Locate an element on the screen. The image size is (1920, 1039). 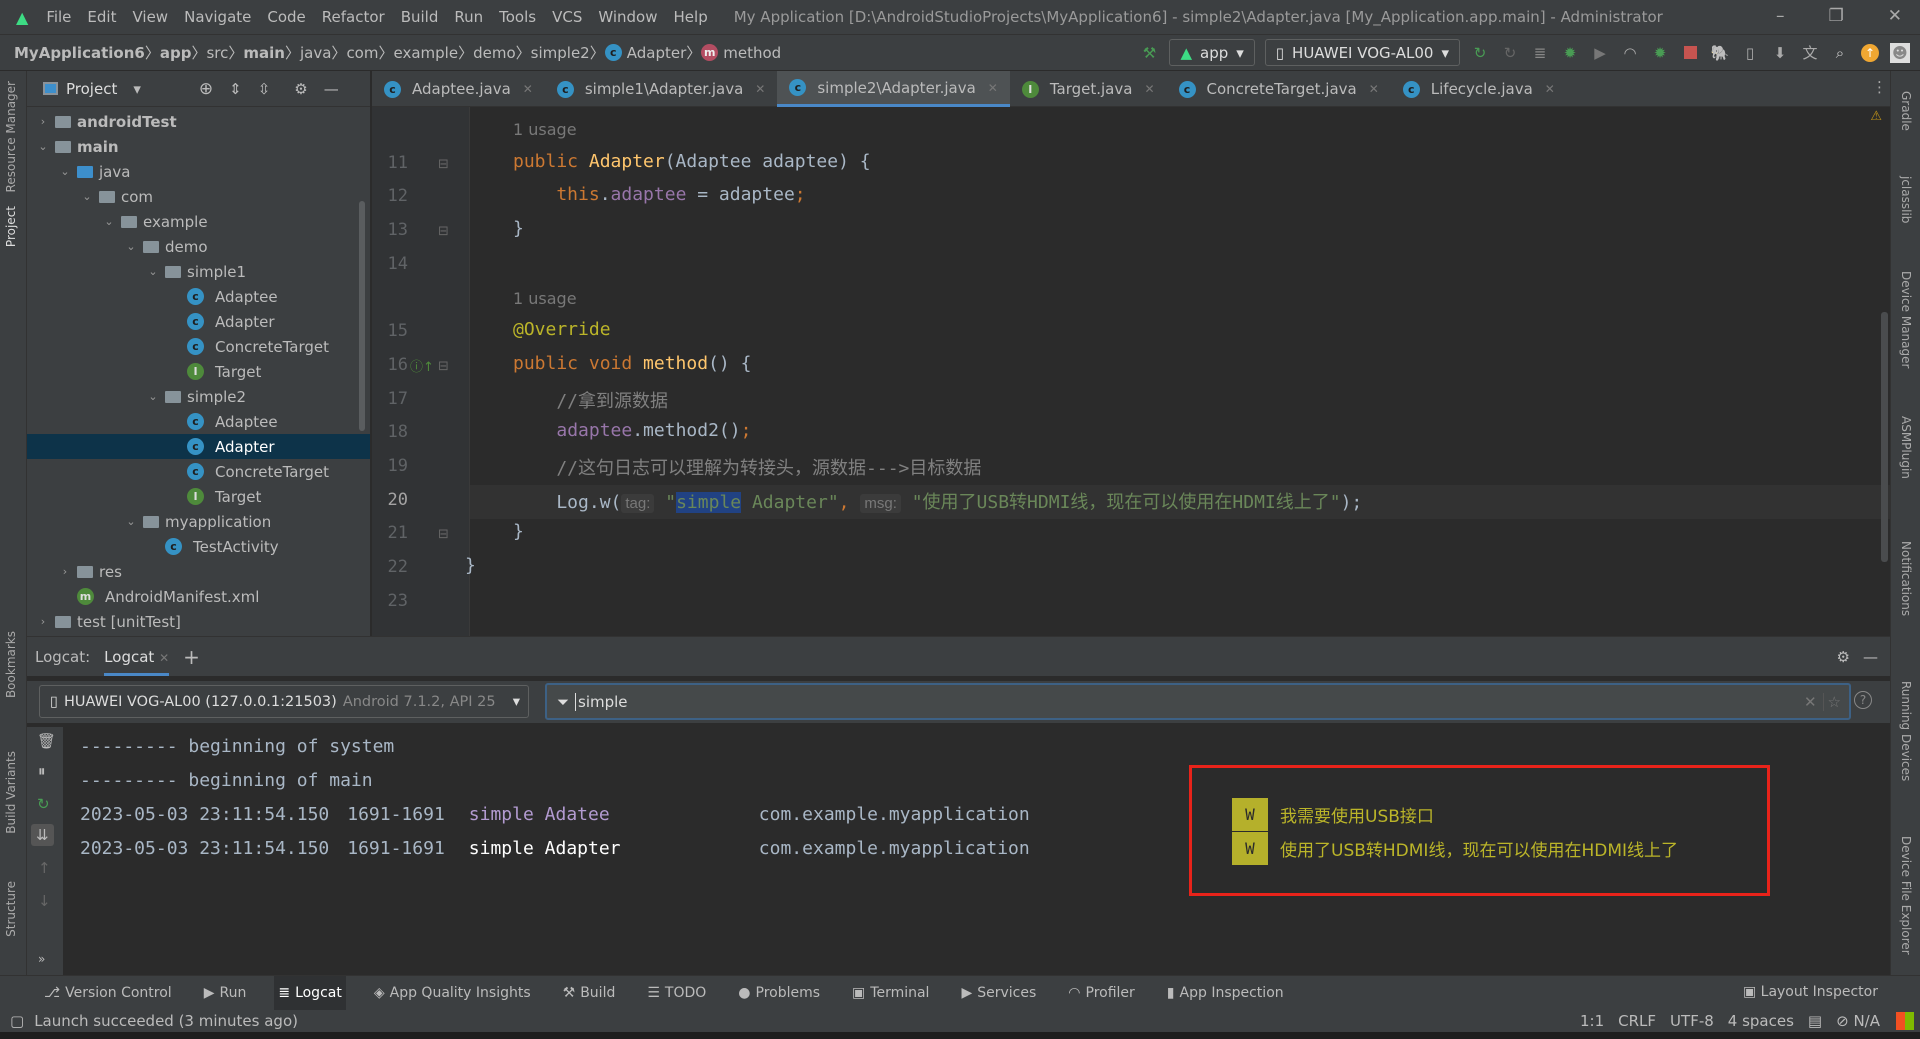
bookmarks-tab: Bookmarks is located at coordinates (11, 664).